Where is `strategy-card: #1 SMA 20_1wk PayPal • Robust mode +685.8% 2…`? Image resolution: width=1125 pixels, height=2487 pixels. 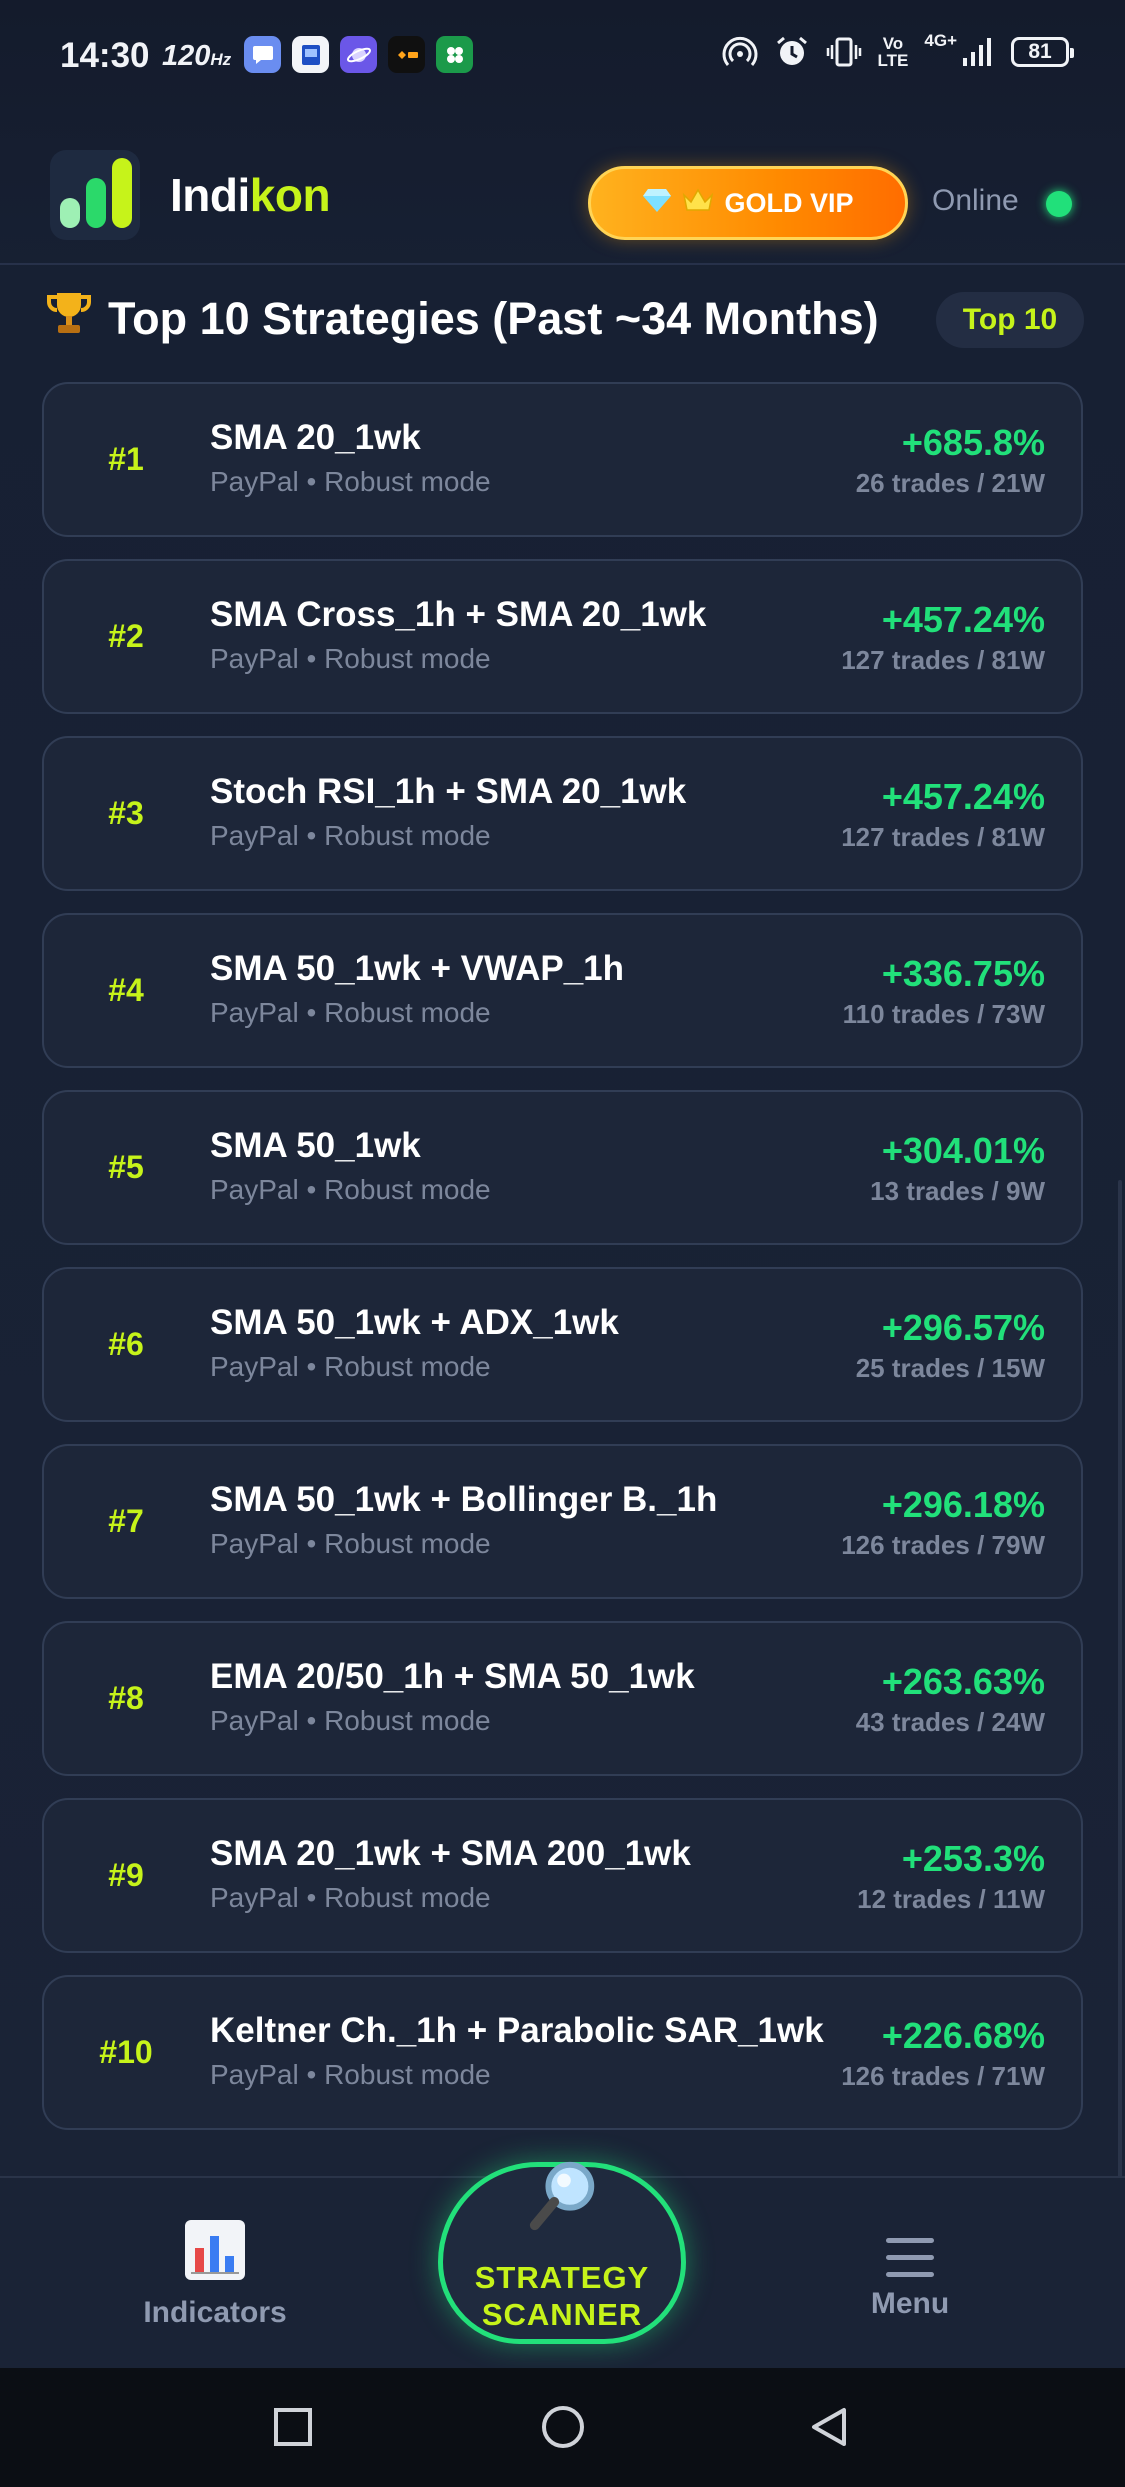
strategy-card: #1 SMA 20_1wk PayPal • Robust mode +685.8% 2… is located at coordinates (562, 459).